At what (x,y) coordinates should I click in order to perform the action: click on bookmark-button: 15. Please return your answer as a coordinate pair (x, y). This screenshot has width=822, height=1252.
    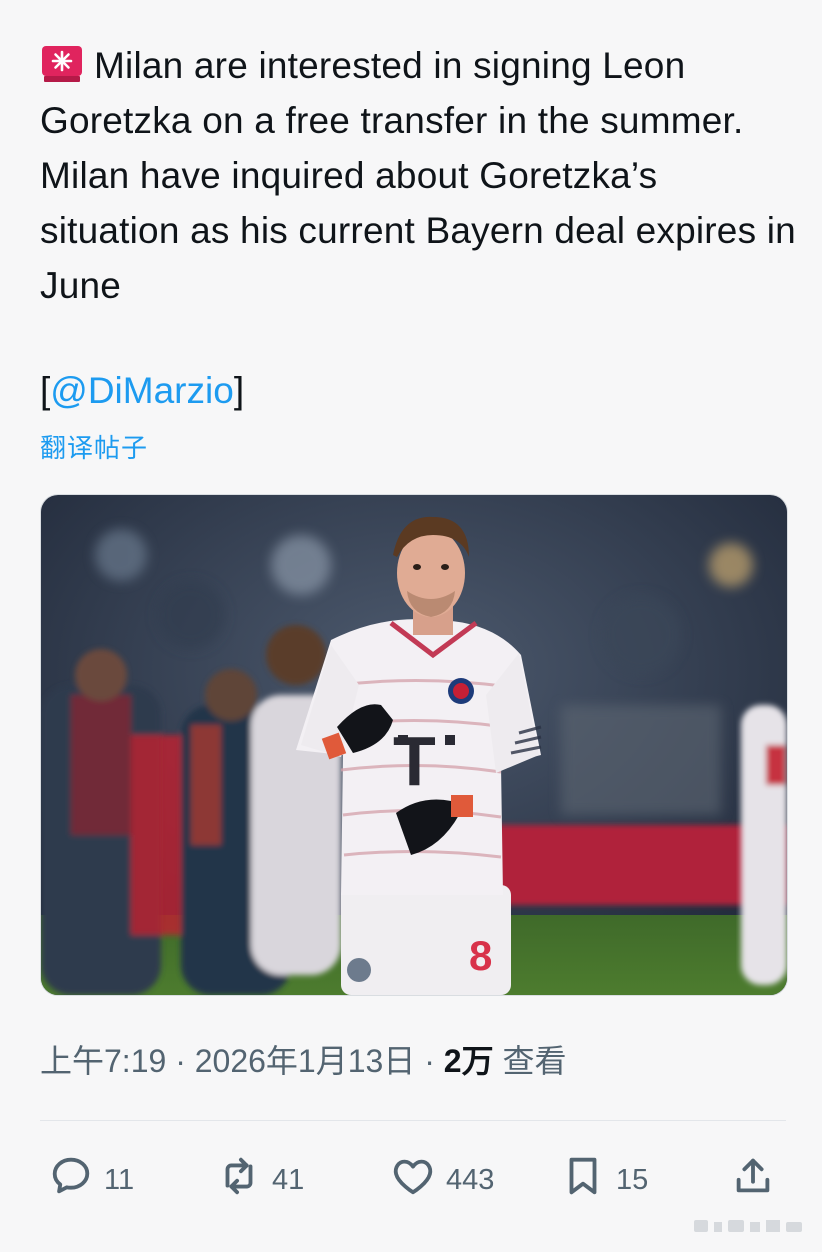
    Looking at the image, I should click on (604, 1180).